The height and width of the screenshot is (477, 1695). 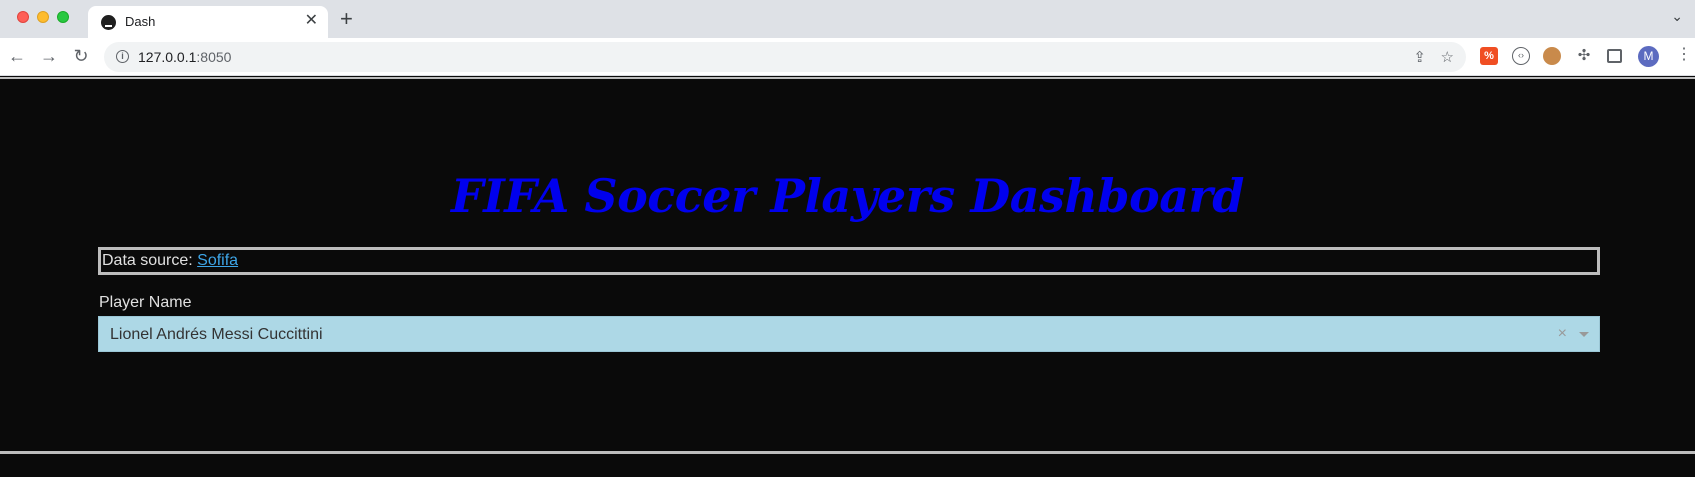 I want to click on data-source-box: Data source: Sofifa, so click(x=849, y=261).